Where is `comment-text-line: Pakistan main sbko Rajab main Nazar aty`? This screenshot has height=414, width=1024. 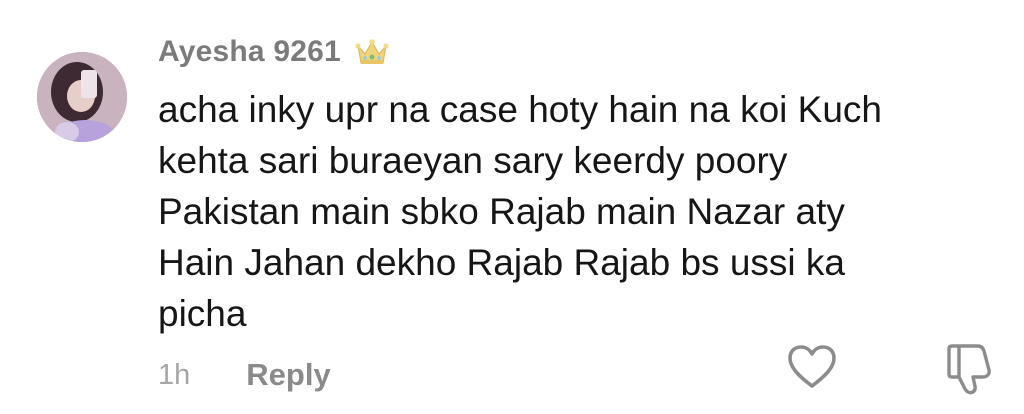
comment-text-line: Pakistan main sbko Rajab main Nazar aty is located at coordinates (501, 211).